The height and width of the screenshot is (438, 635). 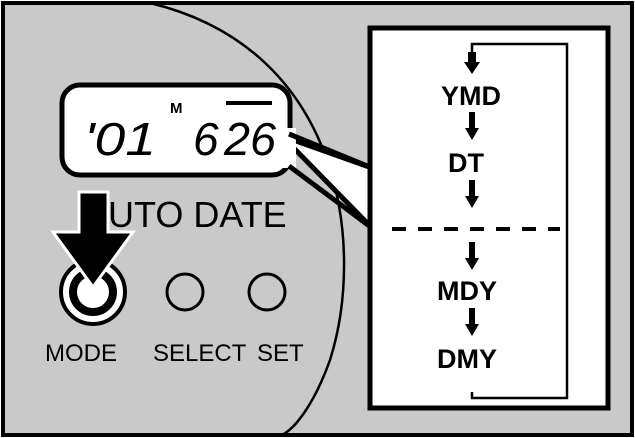 I want to click on format-mdy: MDY, so click(x=467, y=291).